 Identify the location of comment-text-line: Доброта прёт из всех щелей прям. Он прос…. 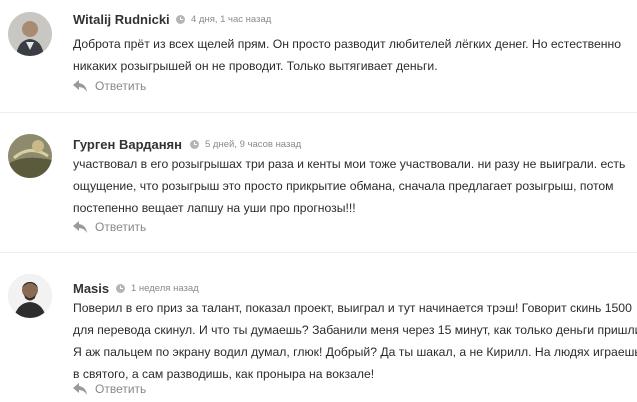
(347, 44).